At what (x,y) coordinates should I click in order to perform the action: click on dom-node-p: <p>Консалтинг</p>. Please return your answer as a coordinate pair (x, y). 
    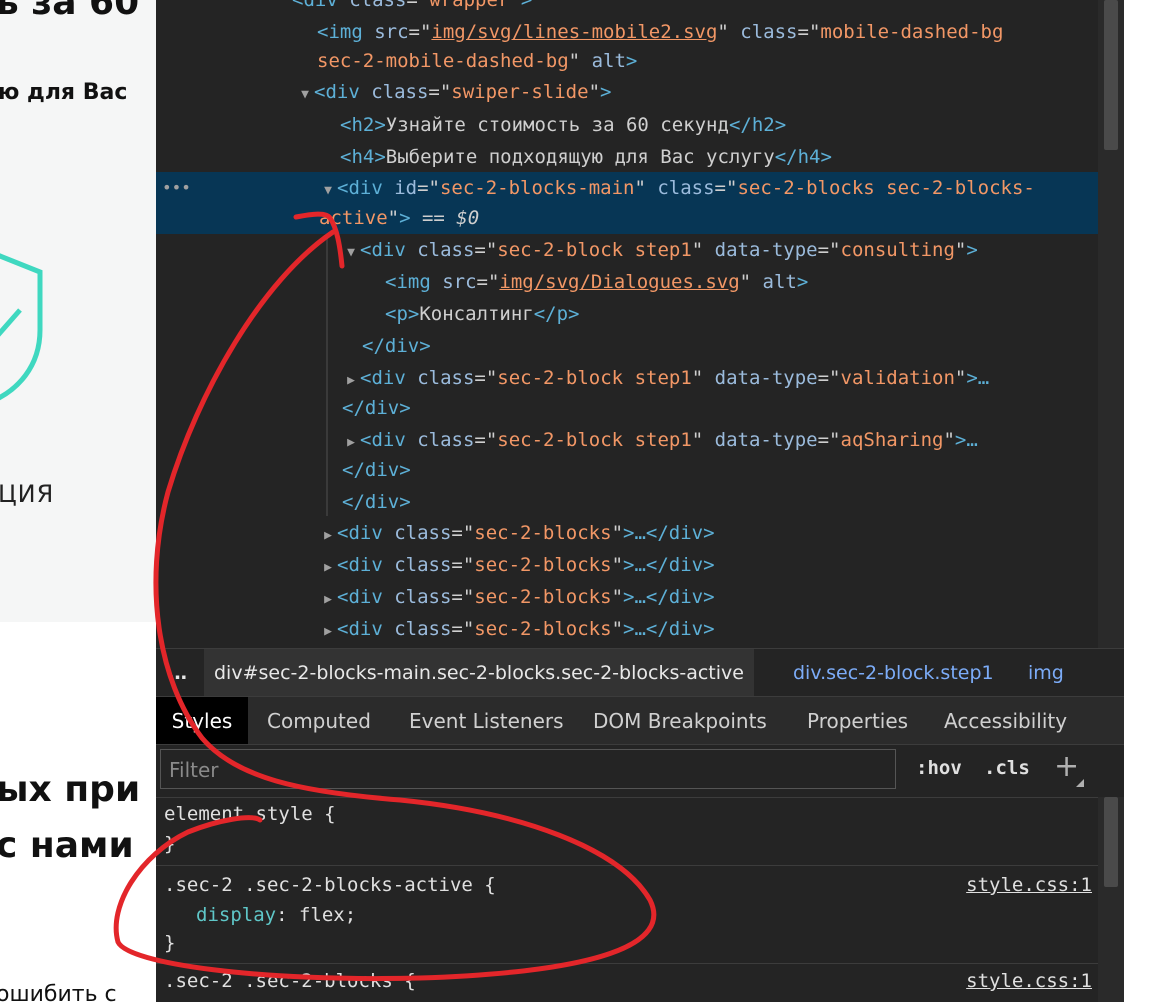
    Looking at the image, I should click on (627, 314).